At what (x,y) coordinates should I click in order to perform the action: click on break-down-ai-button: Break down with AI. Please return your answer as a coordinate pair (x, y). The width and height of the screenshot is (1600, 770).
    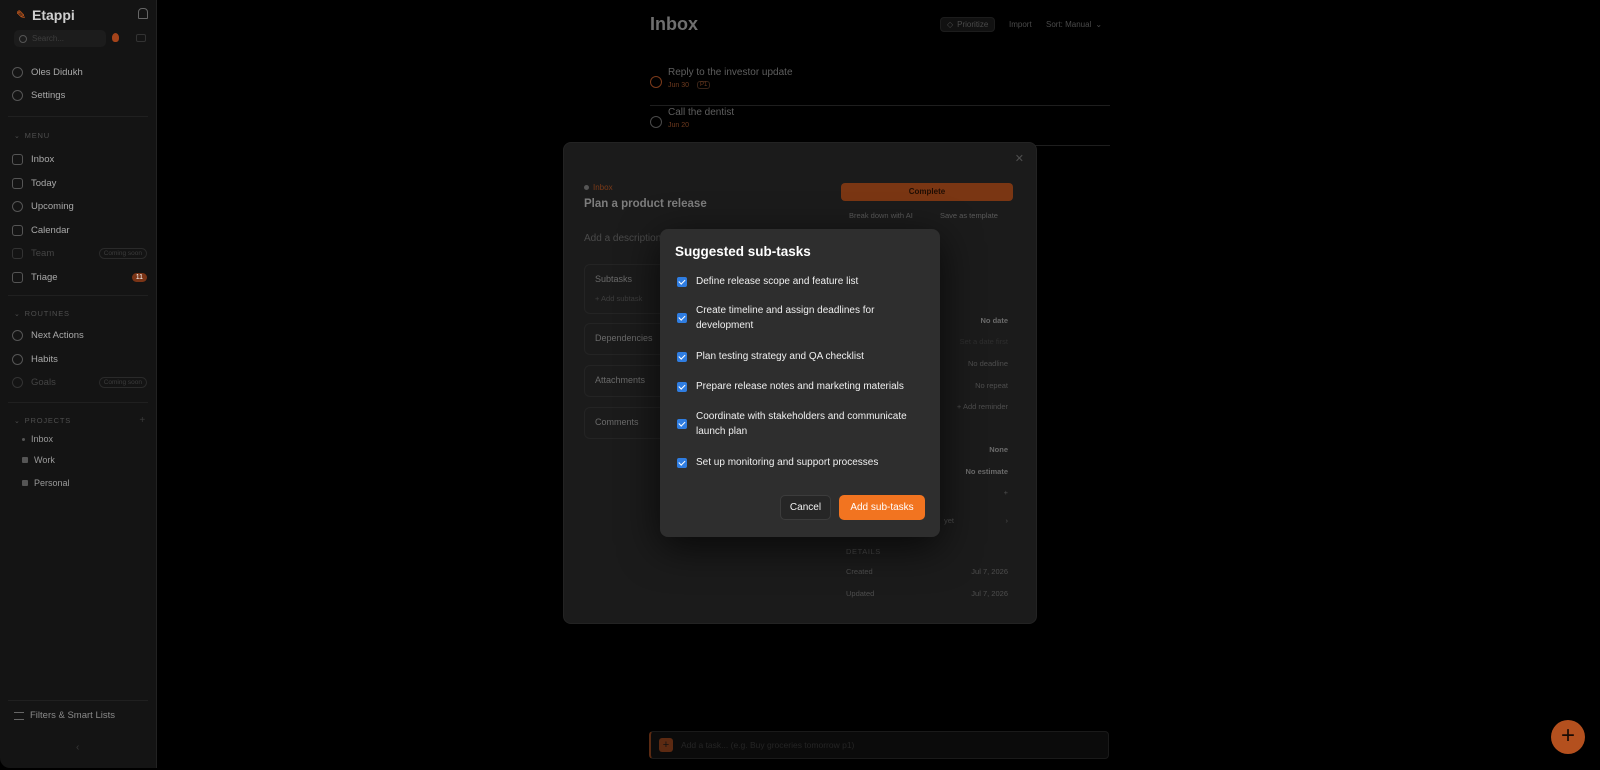
    Looking at the image, I should click on (881, 215).